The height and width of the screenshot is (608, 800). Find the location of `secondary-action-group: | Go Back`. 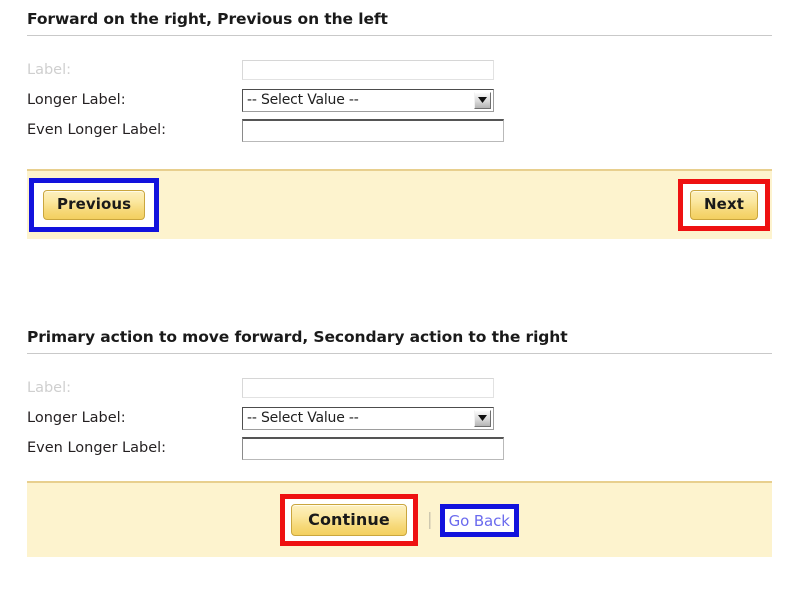

secondary-action-group: | Go Back is located at coordinates (468, 520).